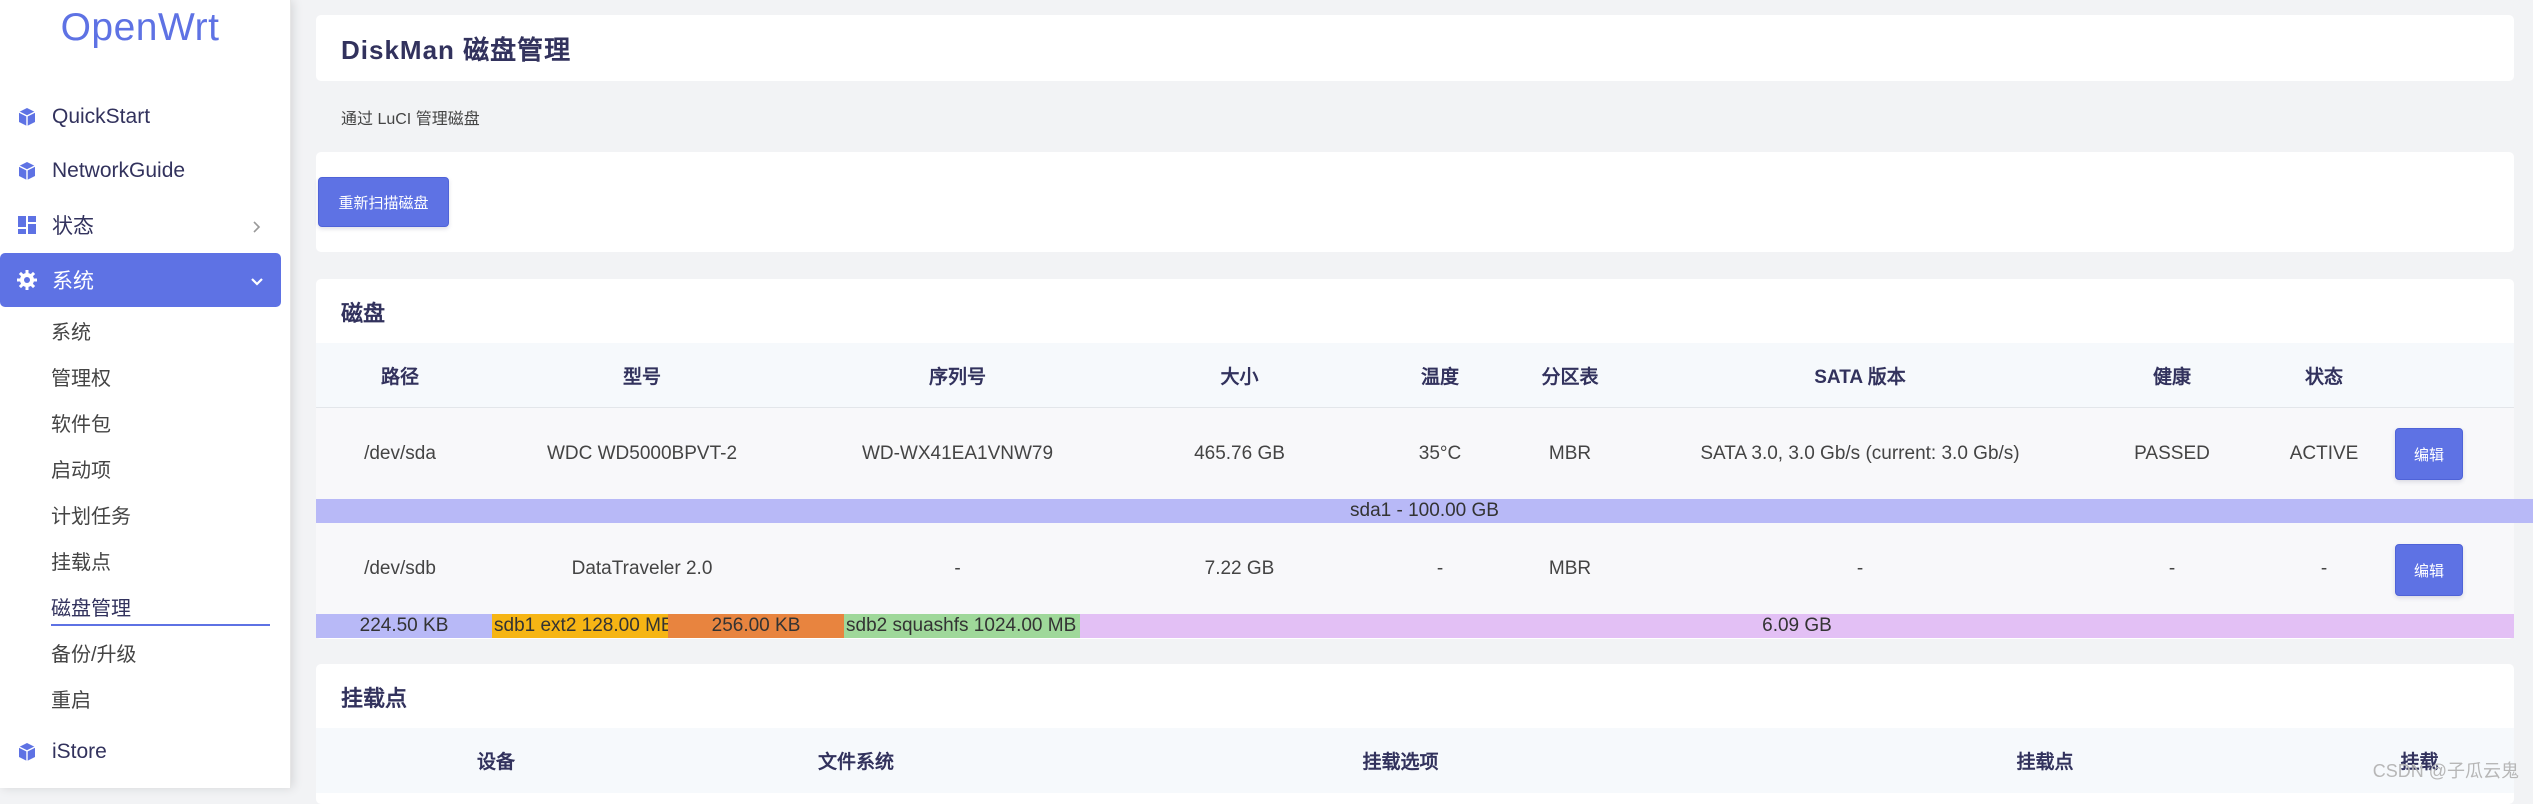 This screenshot has width=2533, height=804. Describe the element at coordinates (756, 626) in the screenshot. I see `partition-bar-free-space: 256.00 KB` at that location.